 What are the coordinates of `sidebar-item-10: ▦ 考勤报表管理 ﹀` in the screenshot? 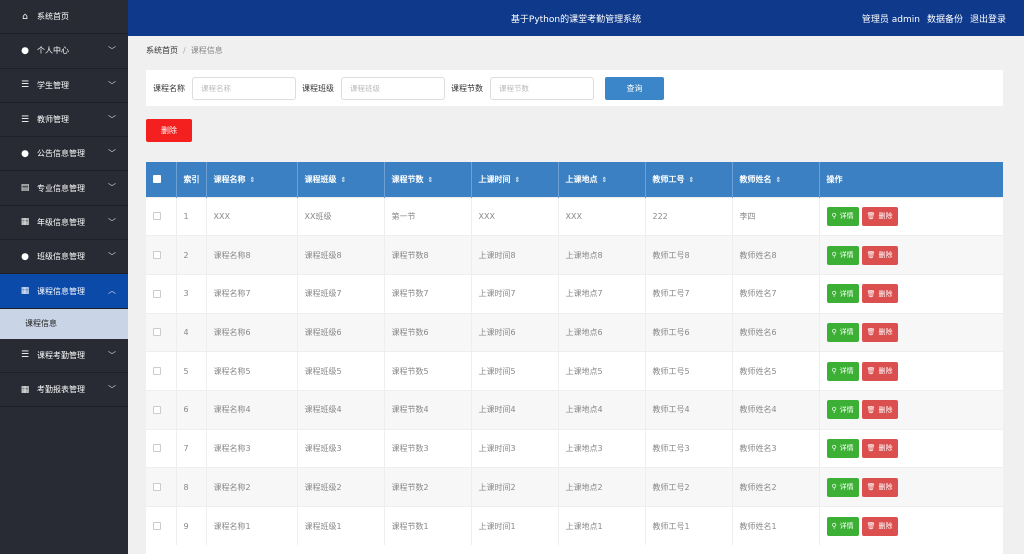 It's located at (64, 390).